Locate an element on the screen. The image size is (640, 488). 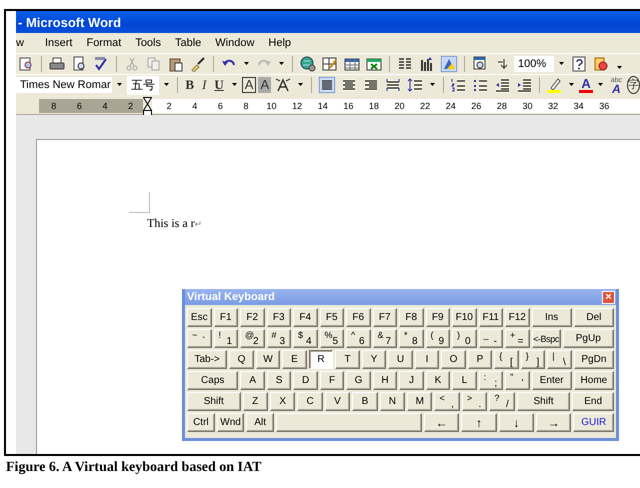
key: F8 is located at coordinates (411, 317).